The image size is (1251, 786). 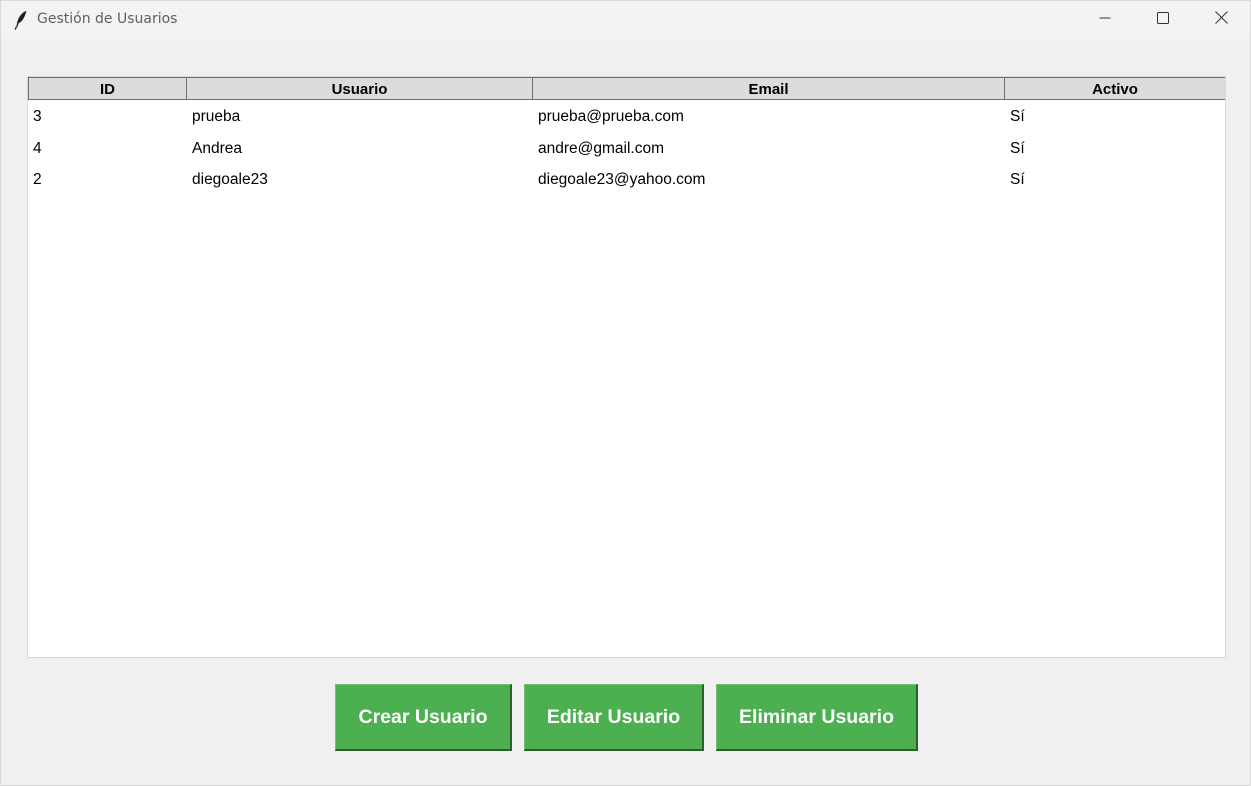 What do you see at coordinates (1115, 88) in the screenshot?
I see `column-header-activo: Activo` at bounding box center [1115, 88].